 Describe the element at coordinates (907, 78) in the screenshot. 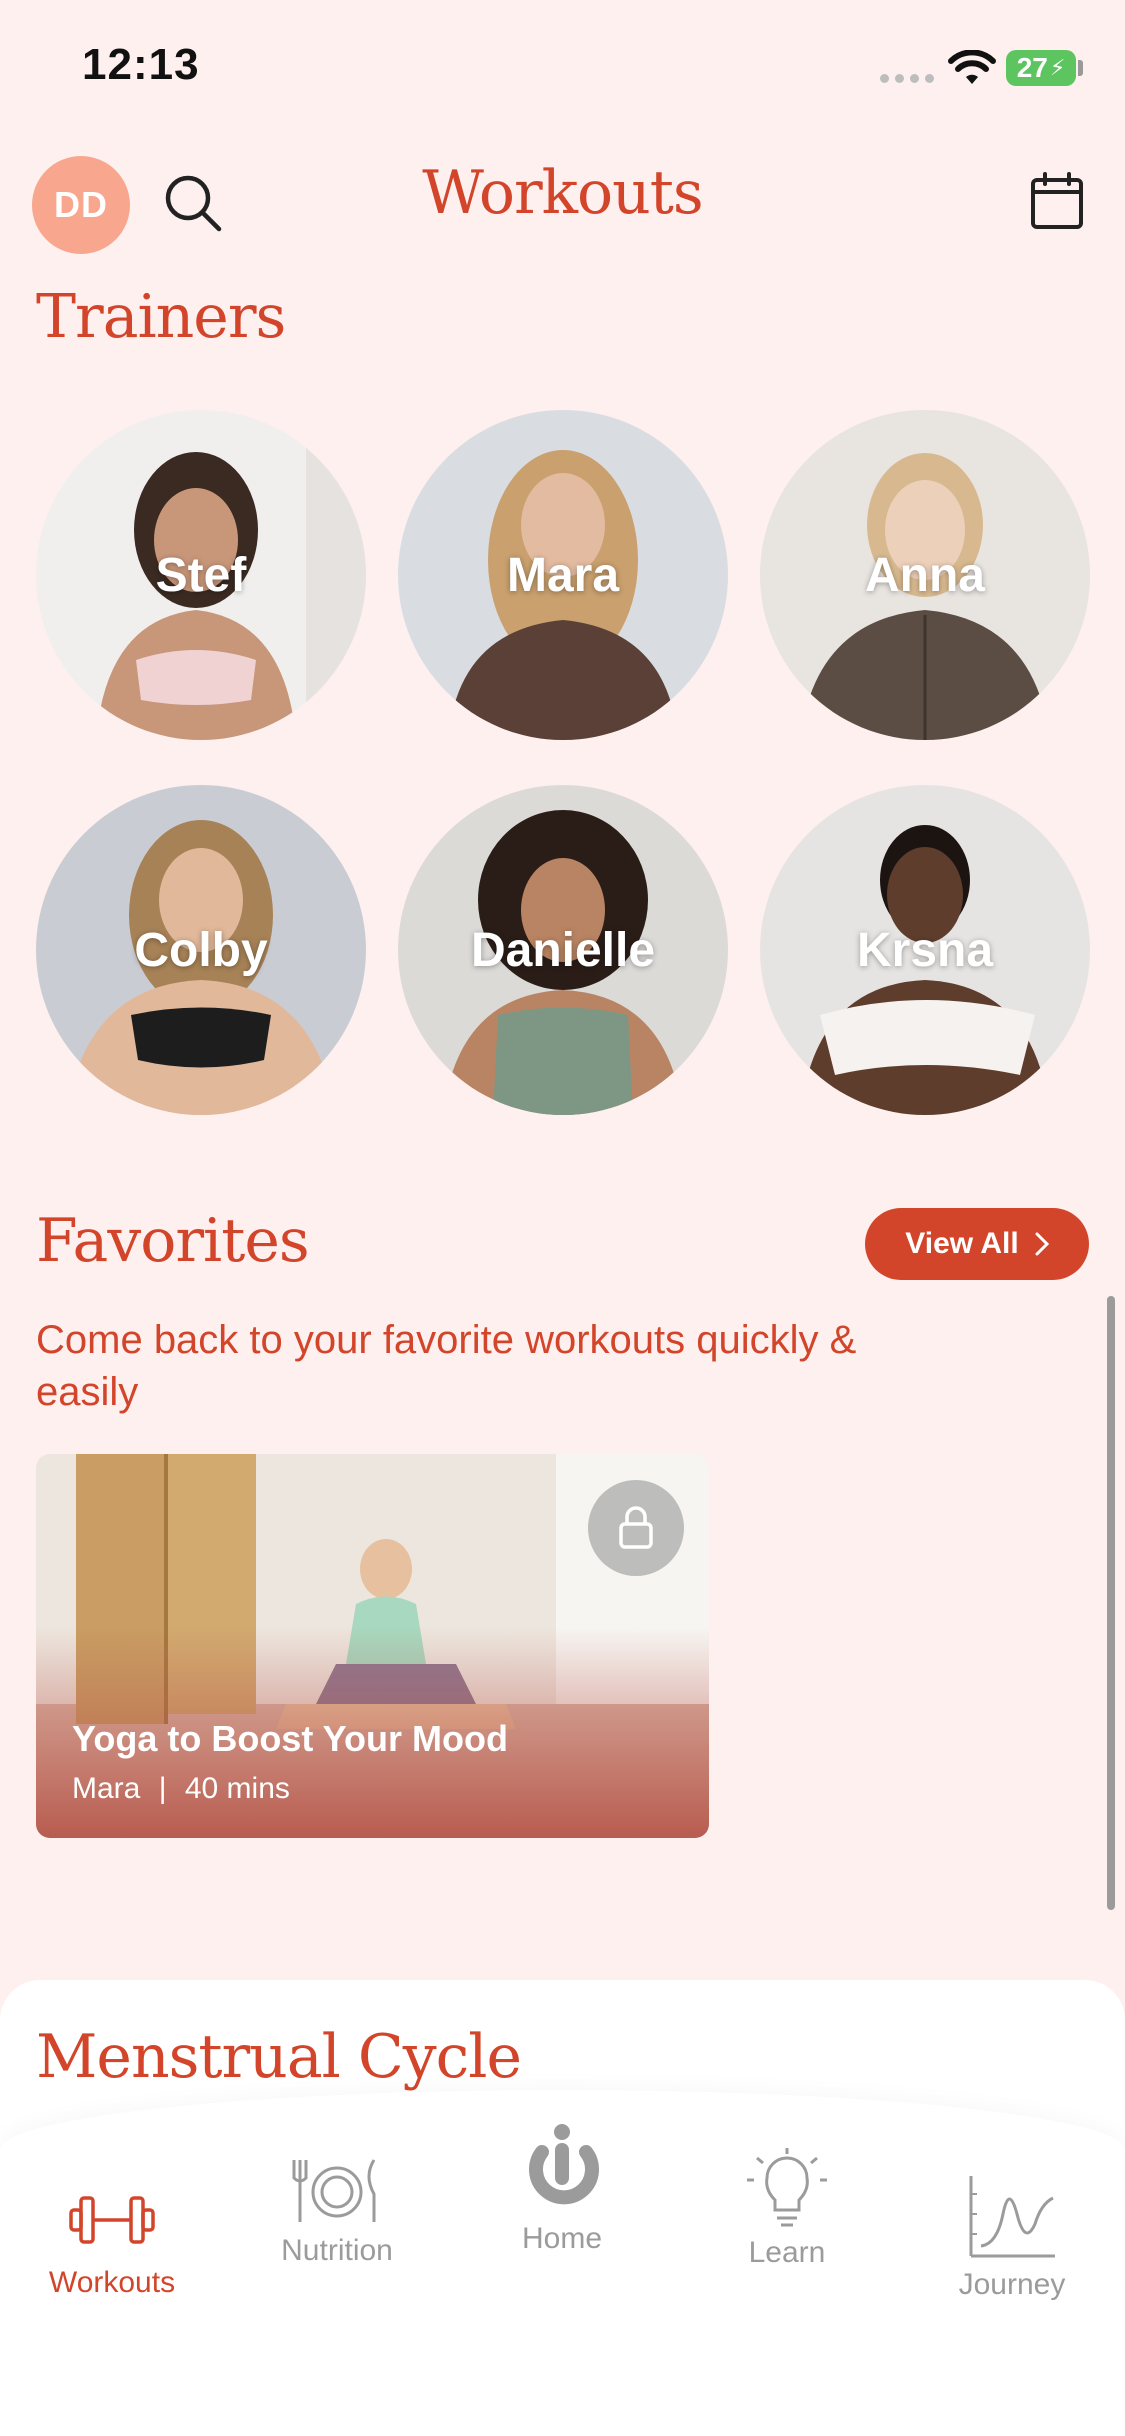

I see `cellular-signal-icon` at that location.